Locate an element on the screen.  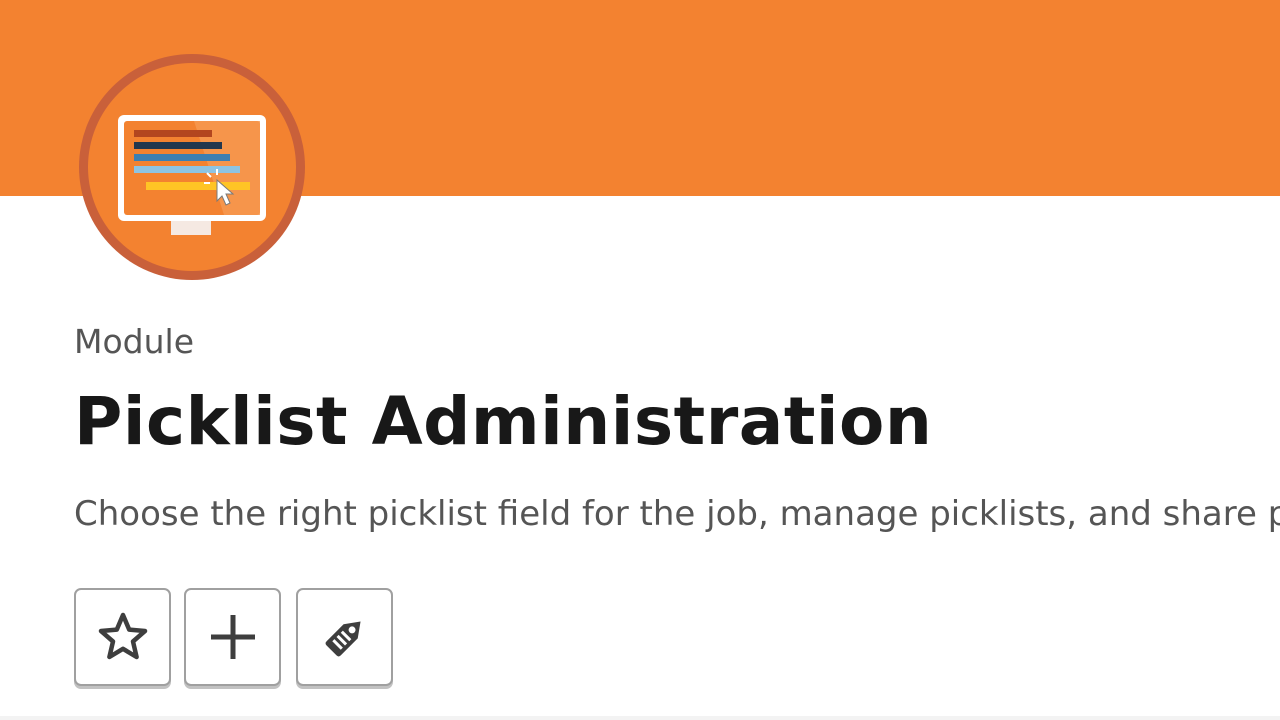
plus-icon is located at coordinates (232, 637).